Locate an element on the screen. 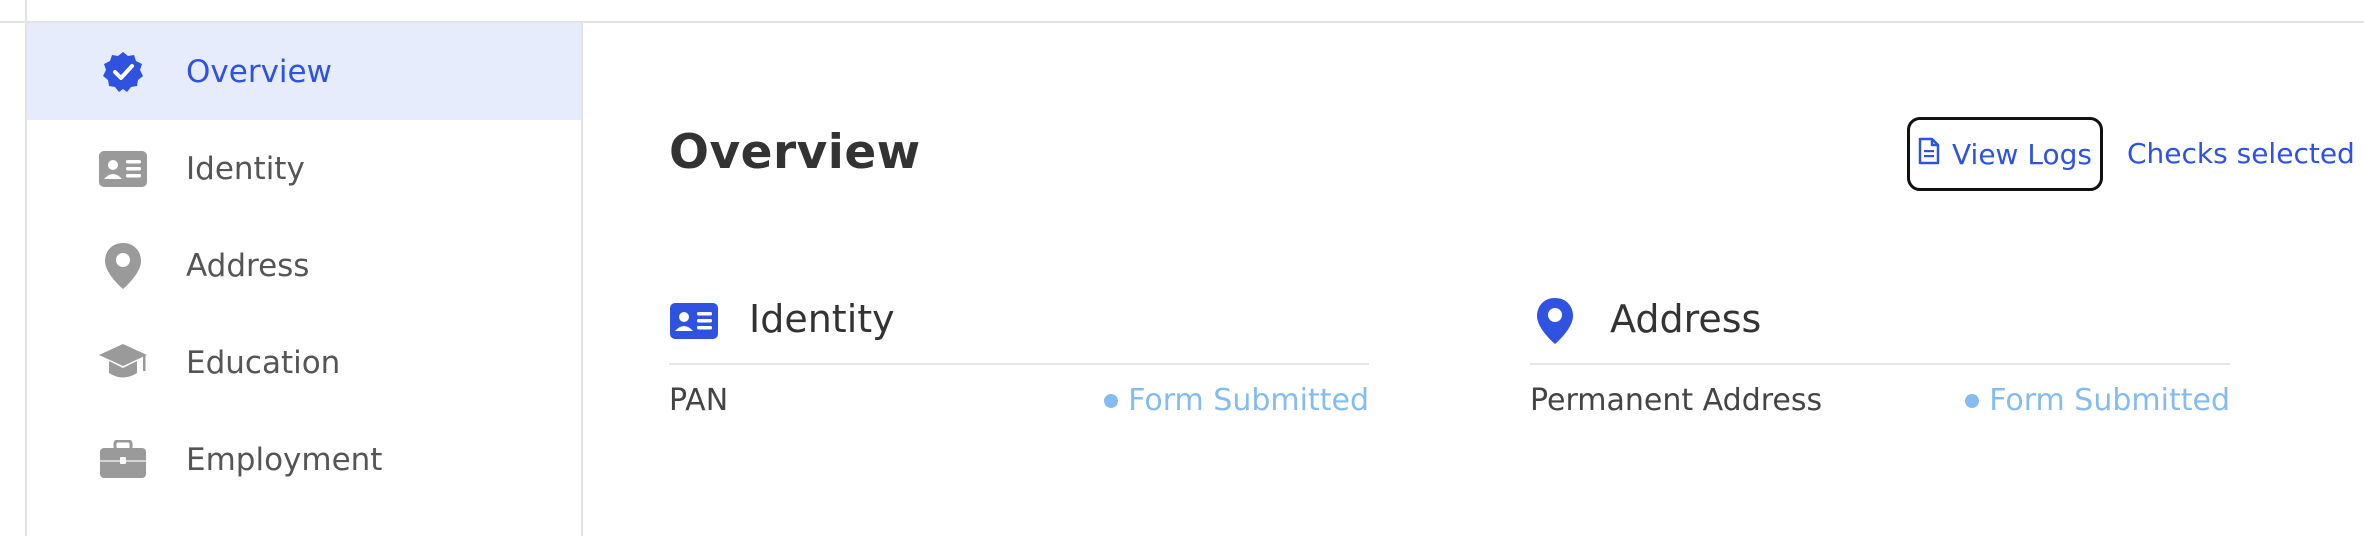 The width and height of the screenshot is (2364, 536). briefcase-icon is located at coordinates (123, 460).